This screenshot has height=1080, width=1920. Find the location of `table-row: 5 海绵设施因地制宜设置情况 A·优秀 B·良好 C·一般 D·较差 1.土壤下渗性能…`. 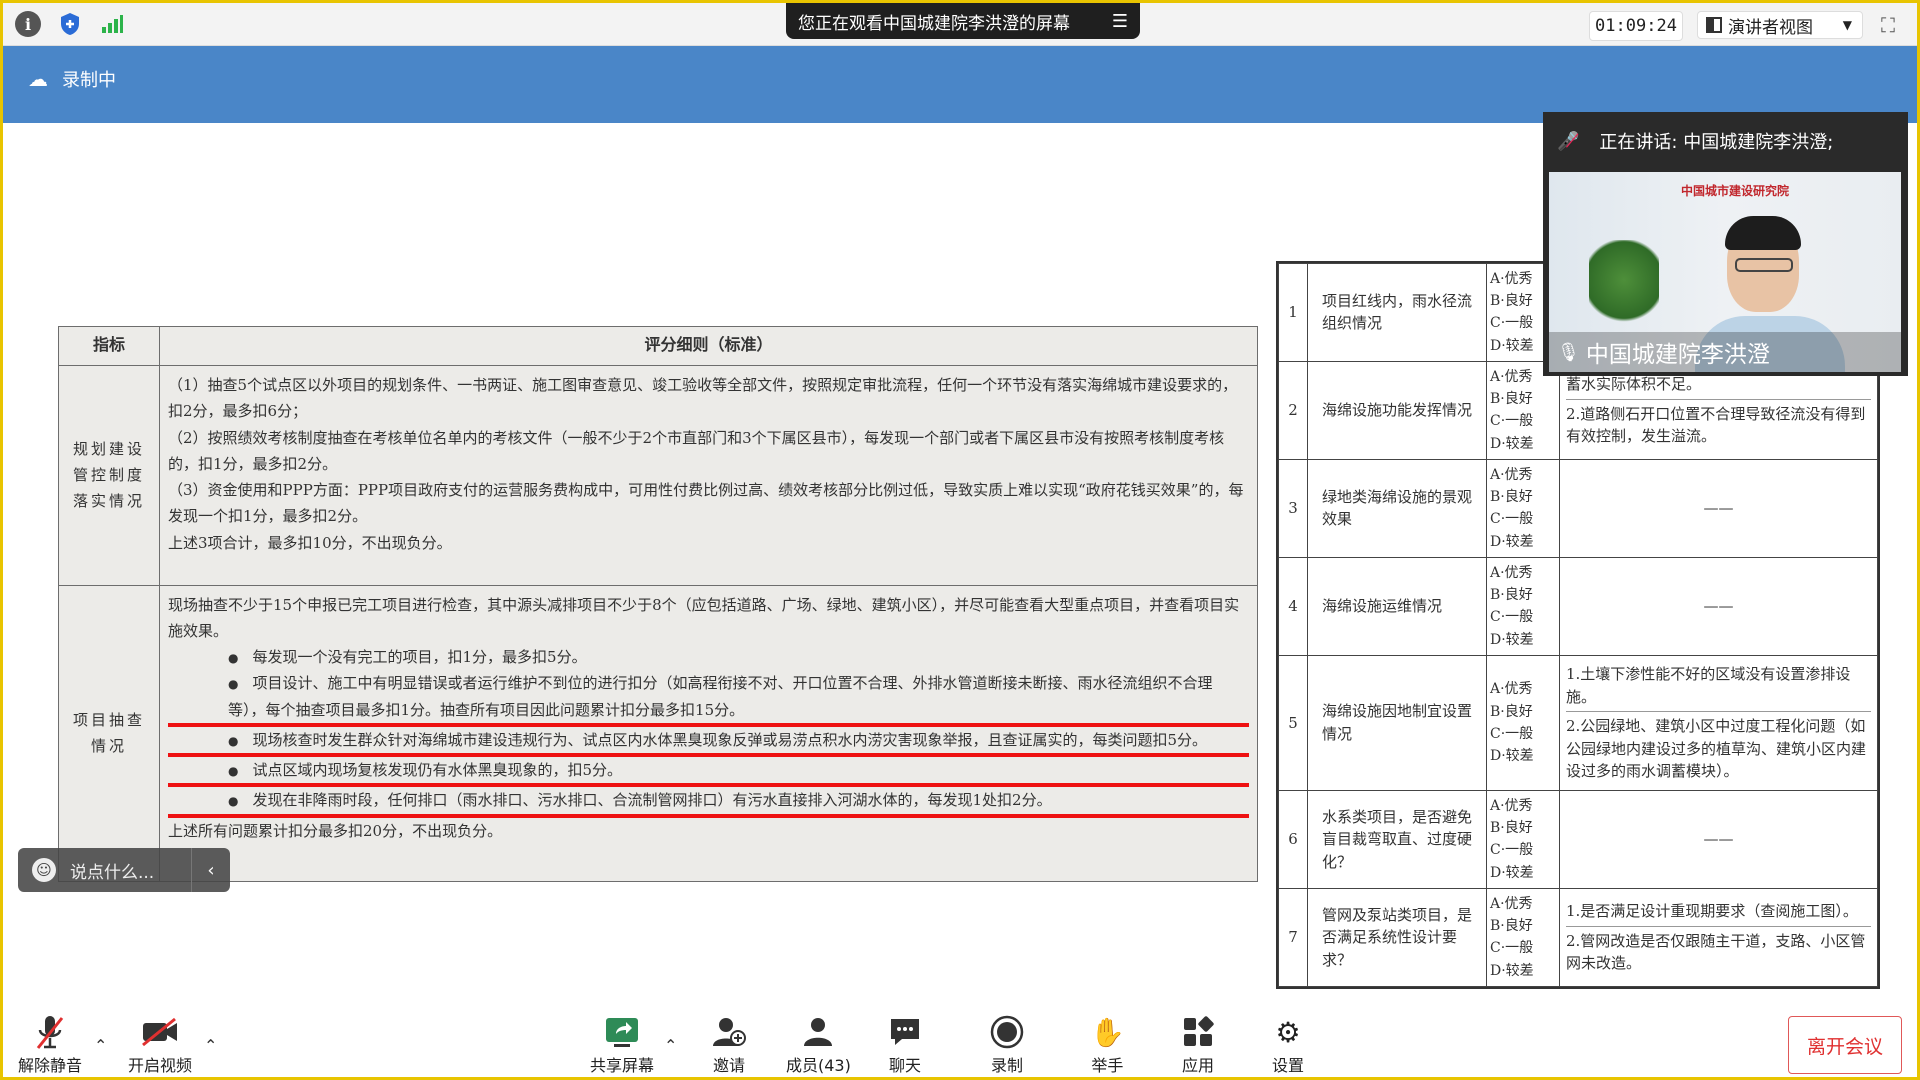

table-row: 5 海绵设施因地制宜设置情况 A·优秀 B·良好 C·一般 D·较差 1.土壤下渗性能… is located at coordinates (1578, 723).